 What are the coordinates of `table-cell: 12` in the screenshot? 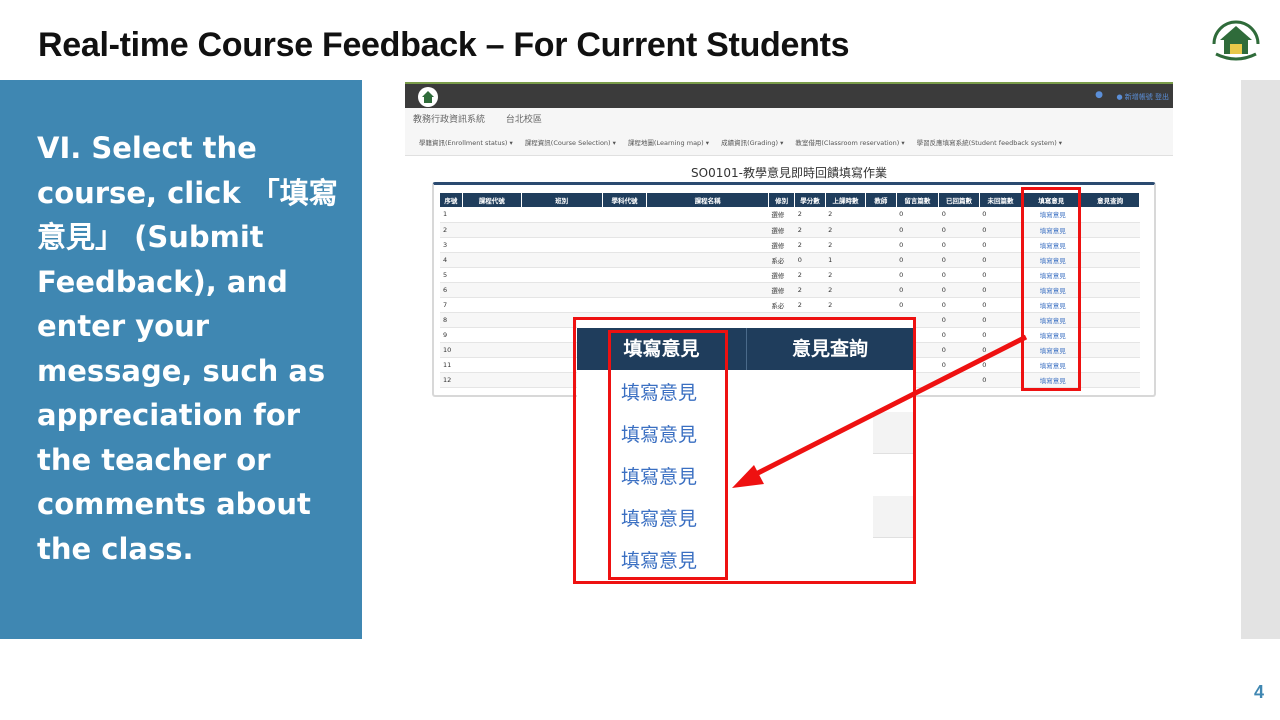 It's located at (451, 380).